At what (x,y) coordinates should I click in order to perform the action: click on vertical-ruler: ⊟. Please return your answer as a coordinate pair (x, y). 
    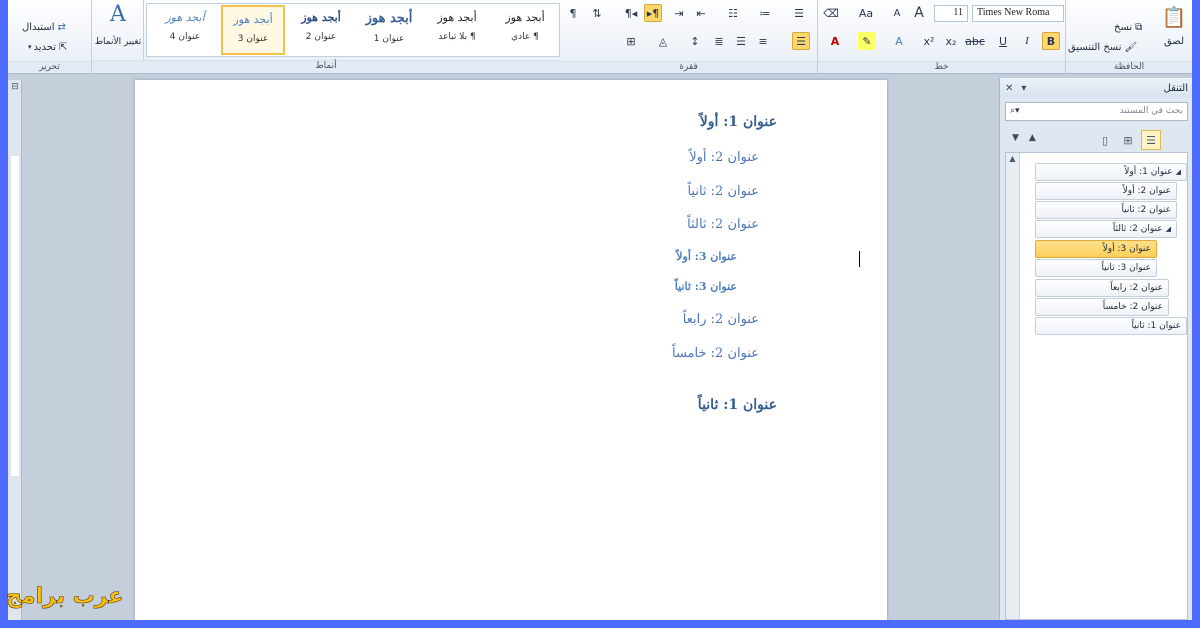
    Looking at the image, I should click on (15, 350).